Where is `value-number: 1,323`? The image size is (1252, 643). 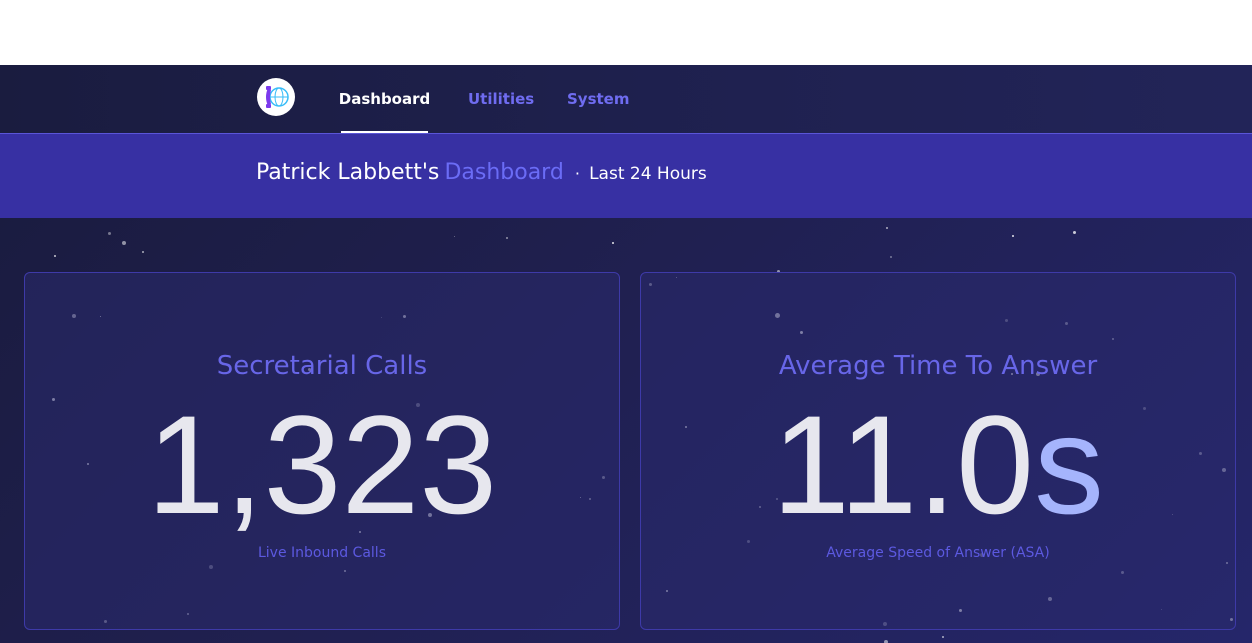
value-number: 1,323 is located at coordinates (322, 464).